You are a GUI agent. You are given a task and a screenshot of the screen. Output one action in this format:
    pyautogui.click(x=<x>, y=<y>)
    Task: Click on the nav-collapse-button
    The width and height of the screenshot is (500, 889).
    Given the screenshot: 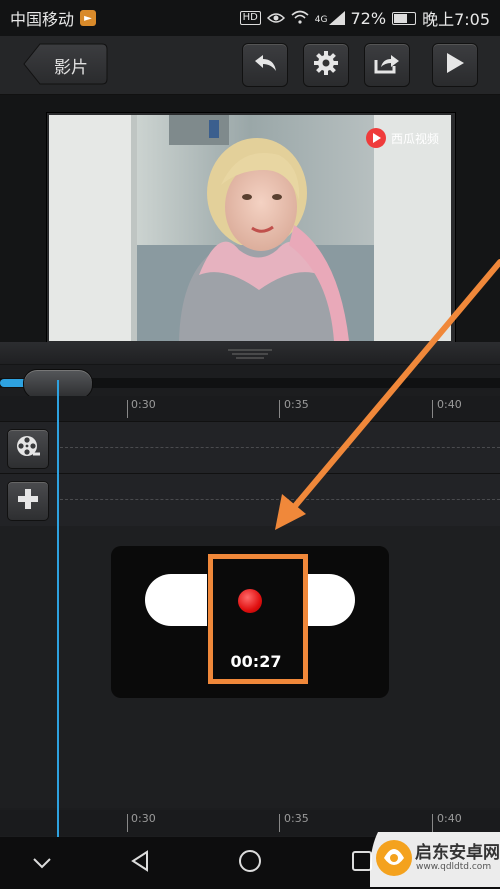 What is the action you would take?
    pyautogui.click(x=42, y=863)
    